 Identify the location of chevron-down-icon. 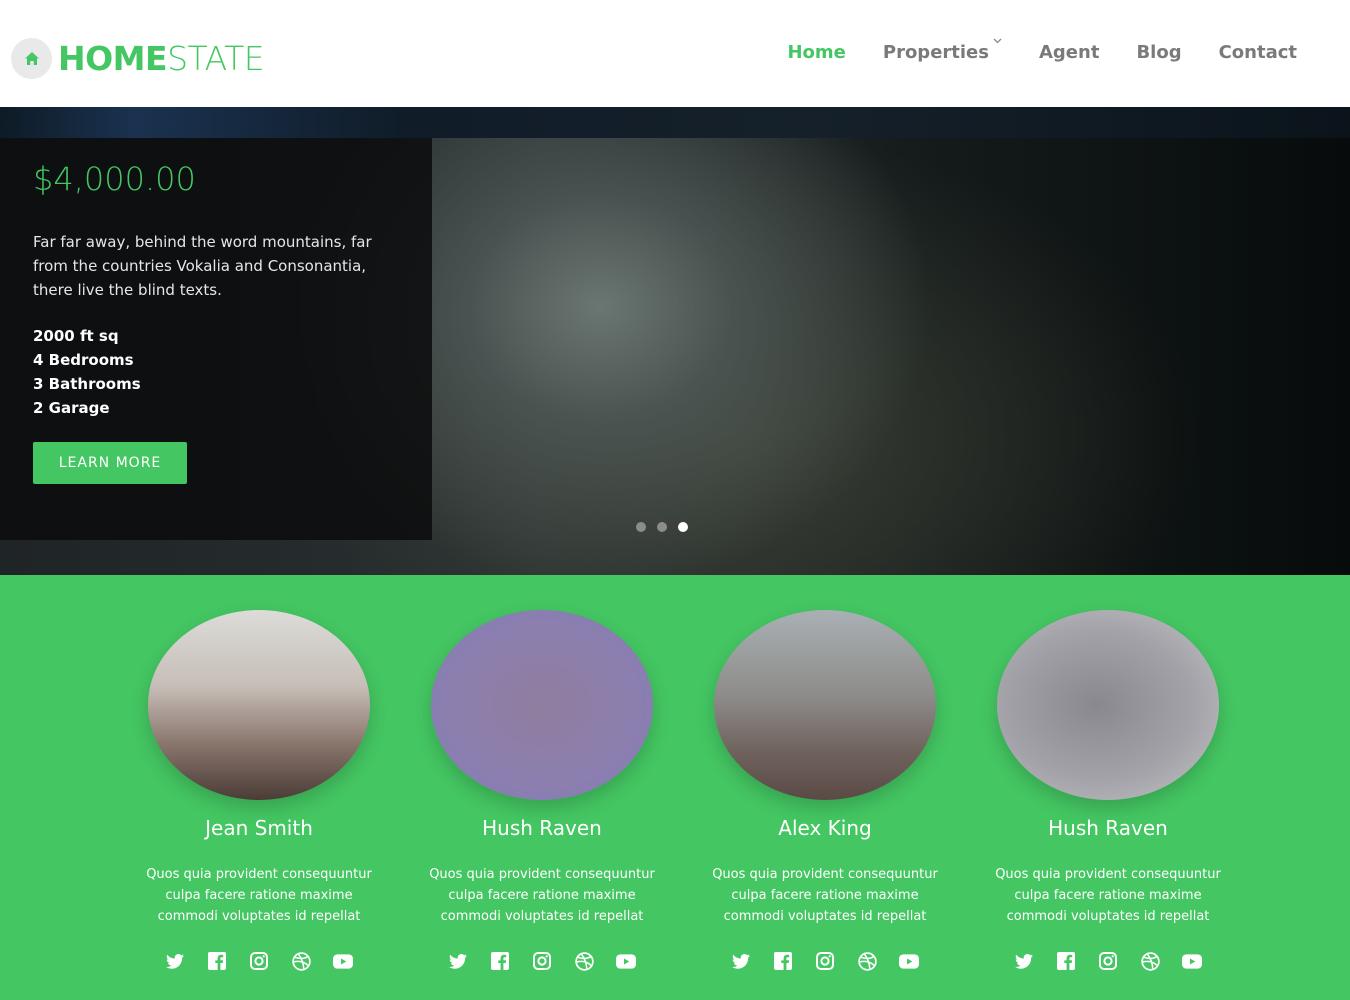
(997, 41).